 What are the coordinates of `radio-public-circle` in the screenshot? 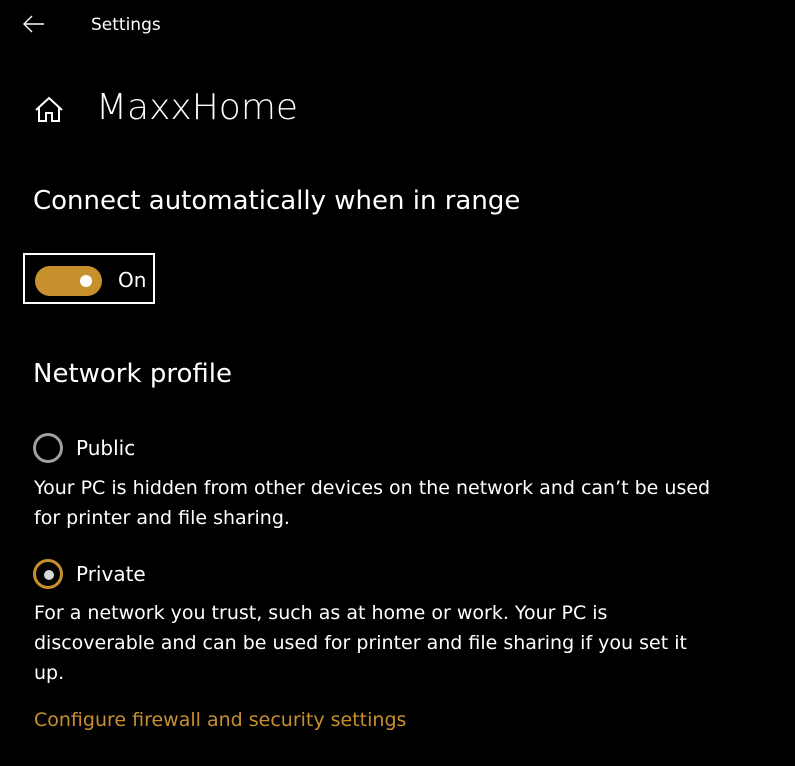 It's located at (48, 448).